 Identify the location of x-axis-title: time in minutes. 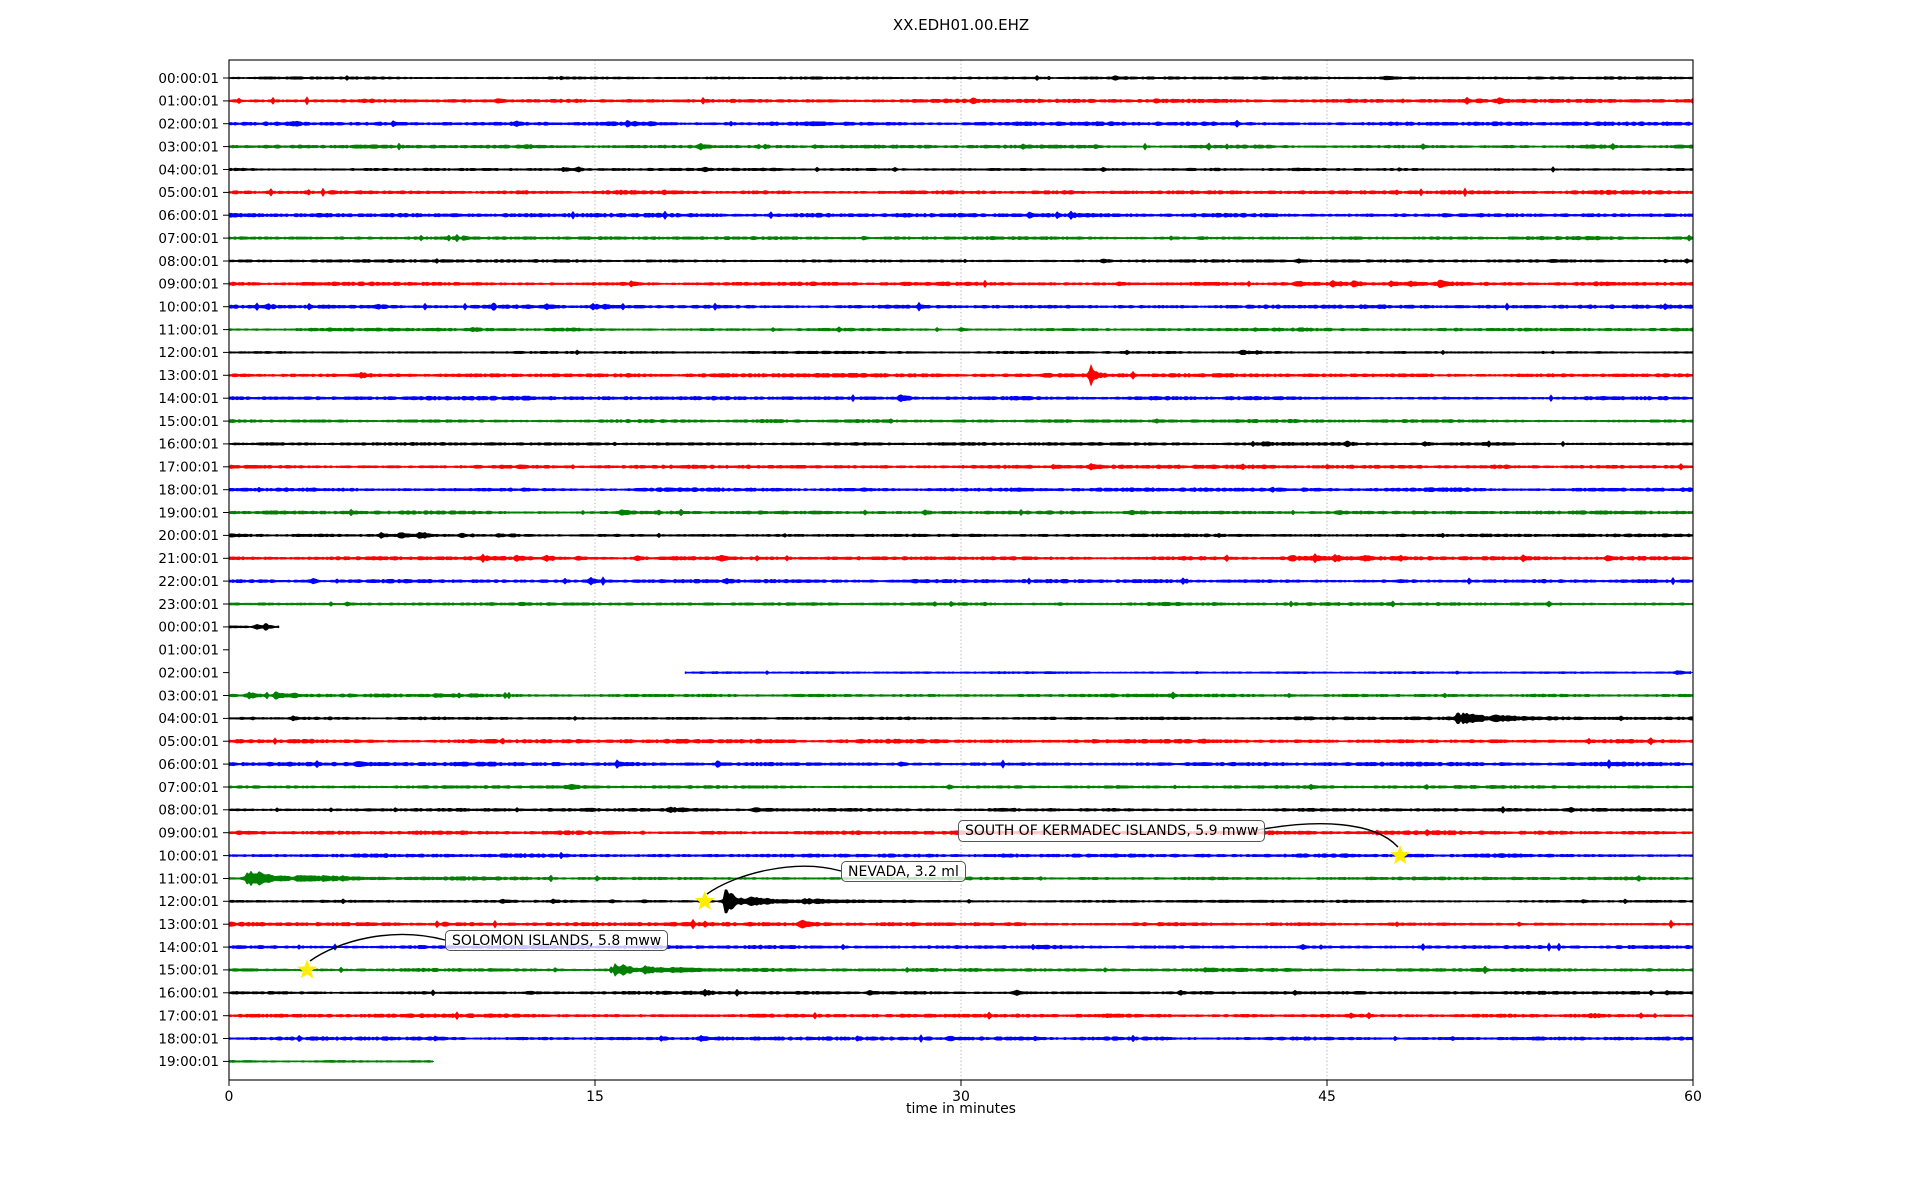
(961, 1109).